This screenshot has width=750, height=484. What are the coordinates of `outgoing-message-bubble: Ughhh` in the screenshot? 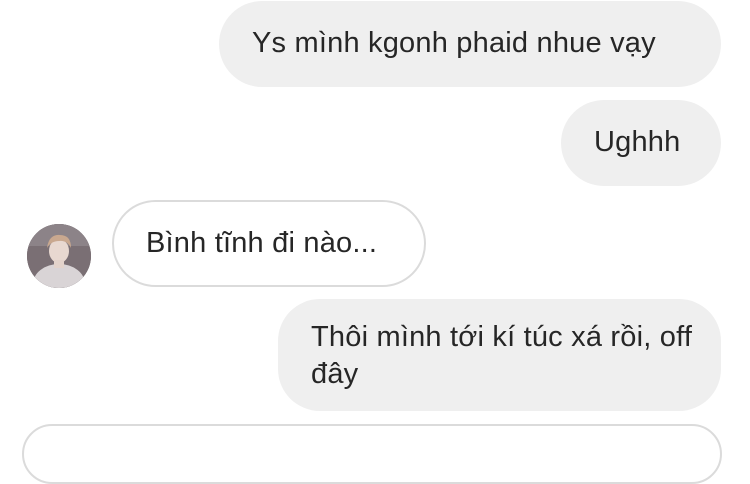 It's located at (641, 143).